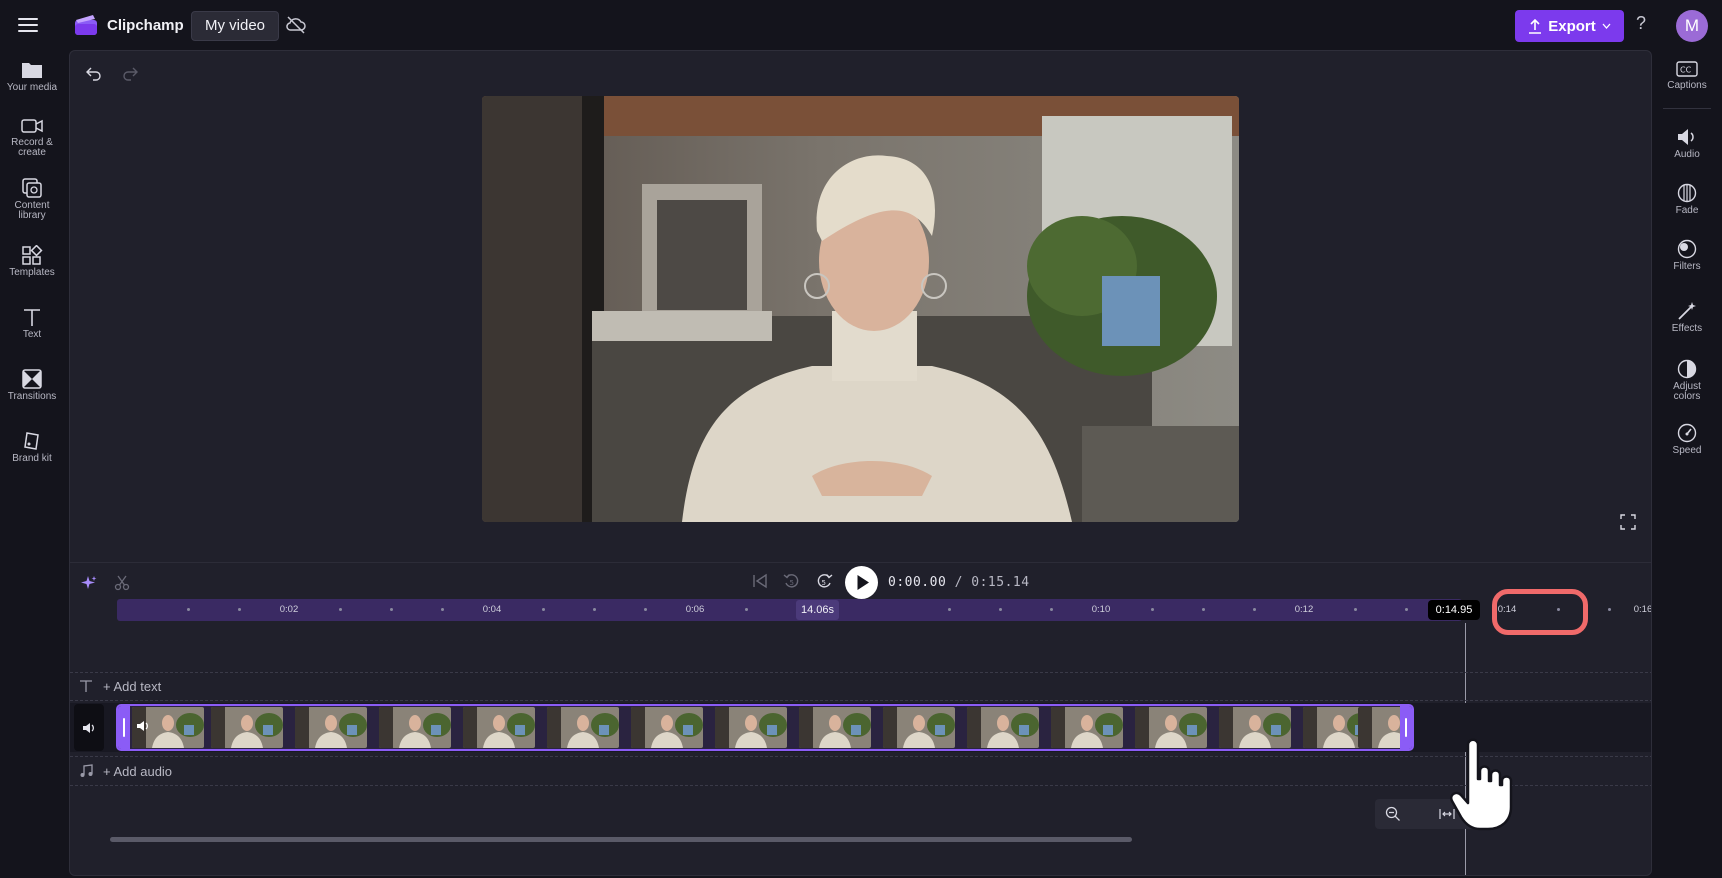  Describe the element at coordinates (1687, 369) in the screenshot. I see `adjust-colors-icon` at that location.